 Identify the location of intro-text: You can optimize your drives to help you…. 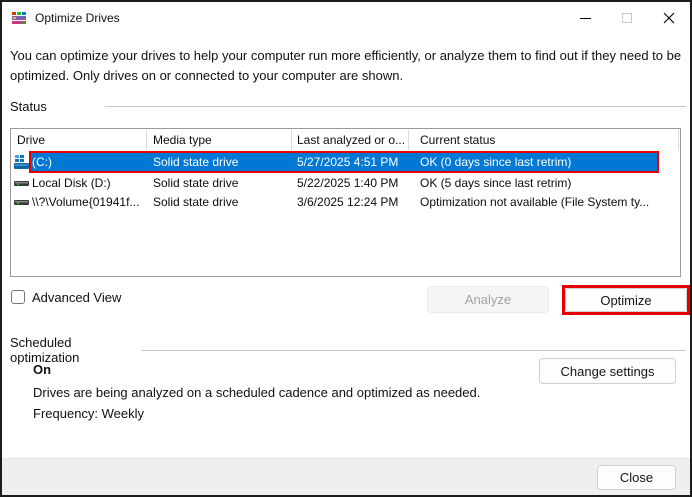
(348, 66).